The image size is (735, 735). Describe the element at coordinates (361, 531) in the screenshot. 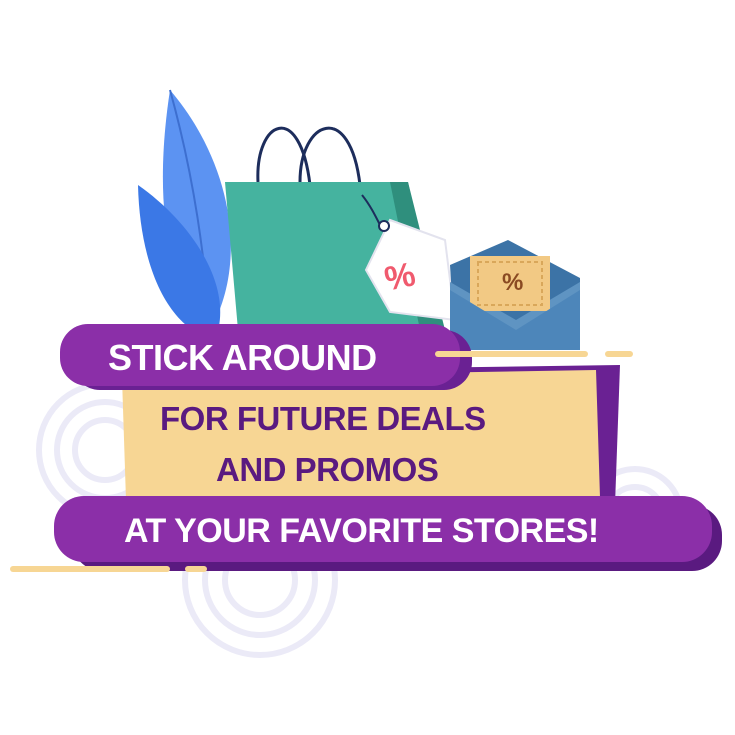

I see `headline-line-4: AT YOUR FAVORITE STORES!` at that location.